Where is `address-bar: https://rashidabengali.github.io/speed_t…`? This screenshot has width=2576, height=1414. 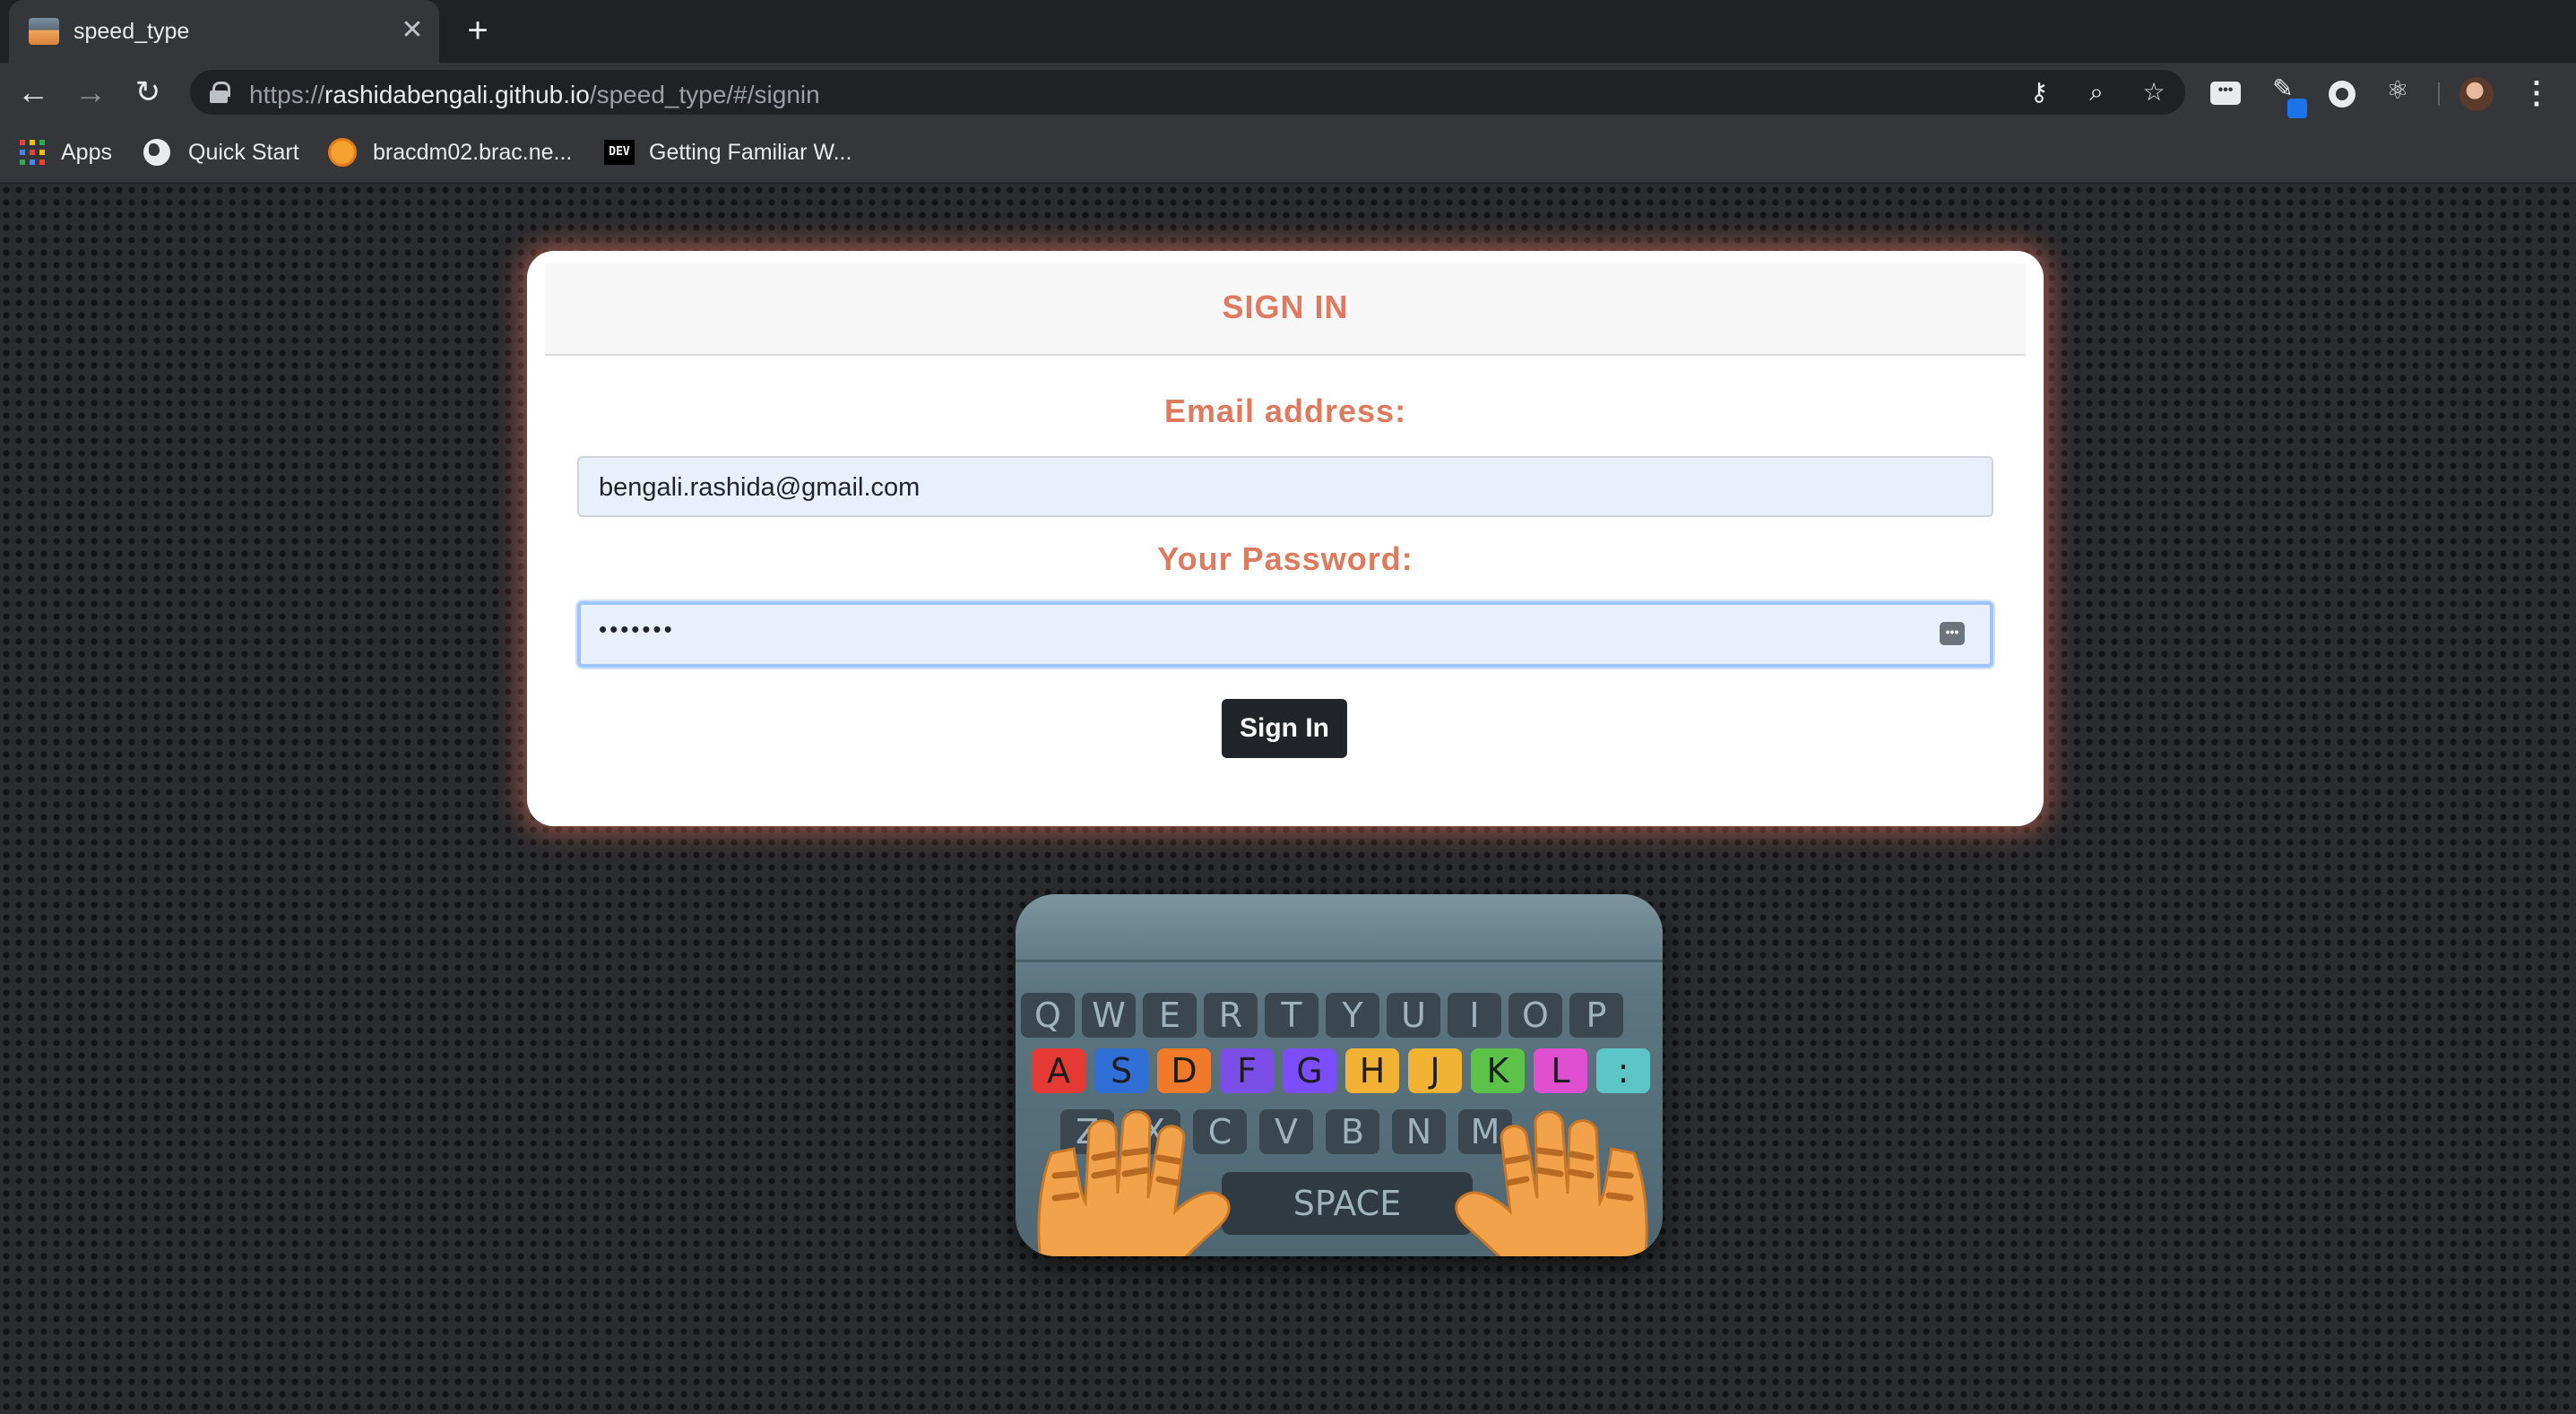 address-bar: https://rashidabengali.github.io/speed_t… is located at coordinates (1187, 92).